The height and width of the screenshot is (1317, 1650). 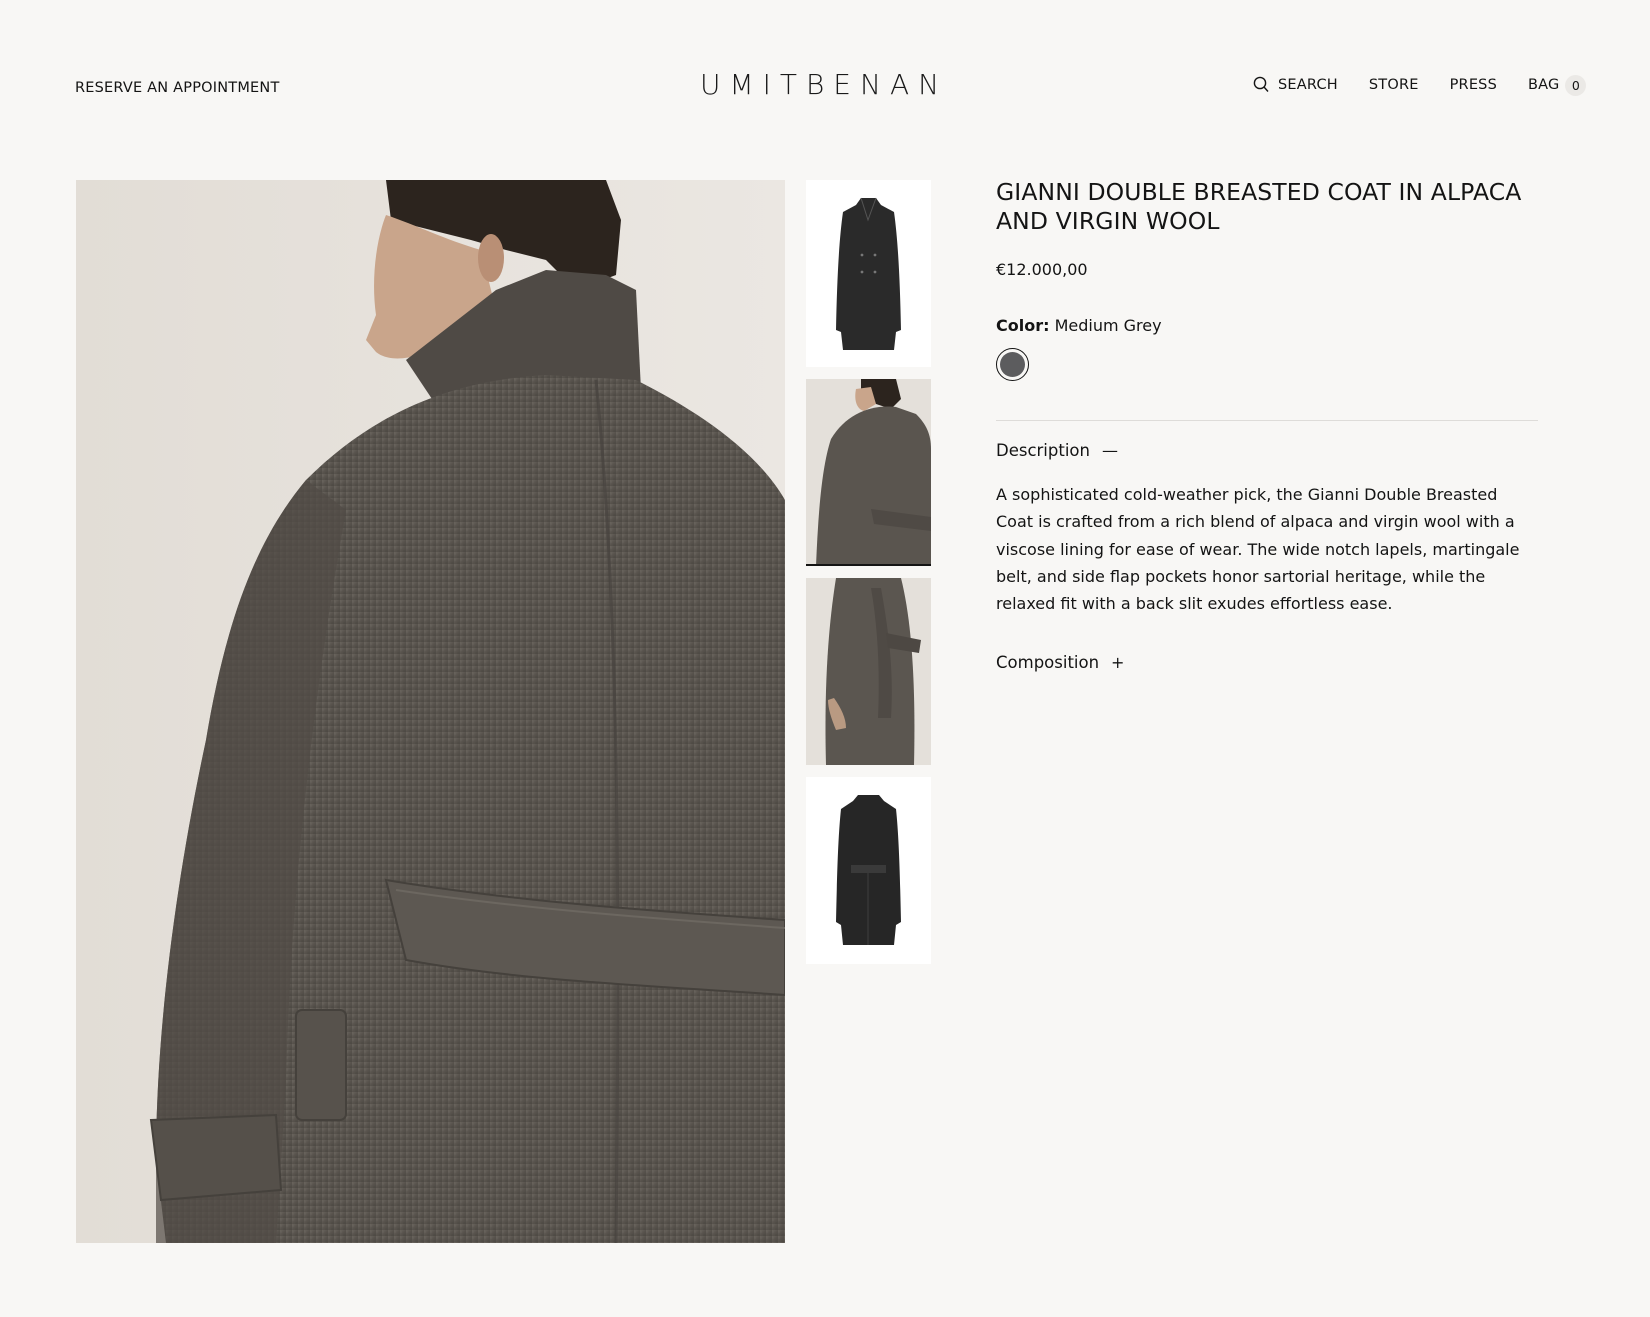 I want to click on color-label: Color:, so click(x=1023, y=325).